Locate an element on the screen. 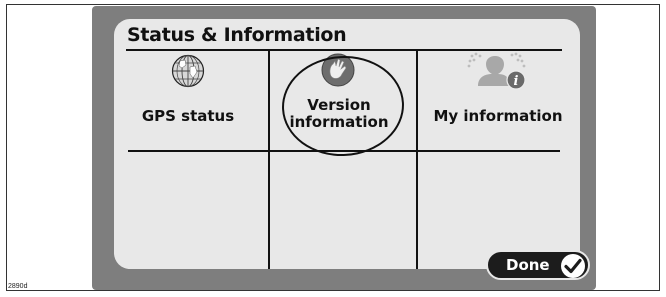 Image resolution: width=666 pixels, height=297 pixels. page-title: Status & Information is located at coordinates (237, 35).